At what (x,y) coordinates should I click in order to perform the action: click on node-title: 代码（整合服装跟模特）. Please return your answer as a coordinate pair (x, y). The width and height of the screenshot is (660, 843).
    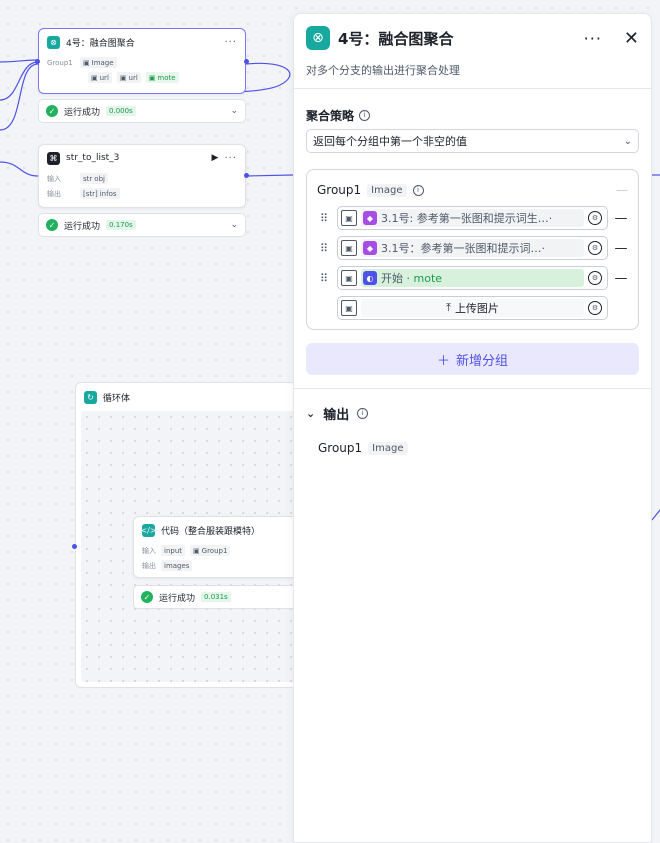
    Looking at the image, I should click on (211, 531).